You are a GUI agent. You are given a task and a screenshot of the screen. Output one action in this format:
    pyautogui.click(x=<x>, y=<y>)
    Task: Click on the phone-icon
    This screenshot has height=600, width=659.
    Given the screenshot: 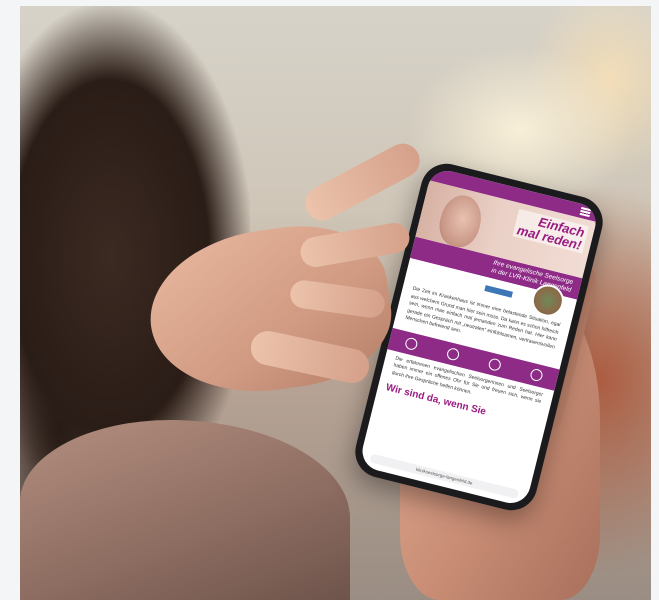 What is the action you would take?
    pyautogui.click(x=536, y=374)
    